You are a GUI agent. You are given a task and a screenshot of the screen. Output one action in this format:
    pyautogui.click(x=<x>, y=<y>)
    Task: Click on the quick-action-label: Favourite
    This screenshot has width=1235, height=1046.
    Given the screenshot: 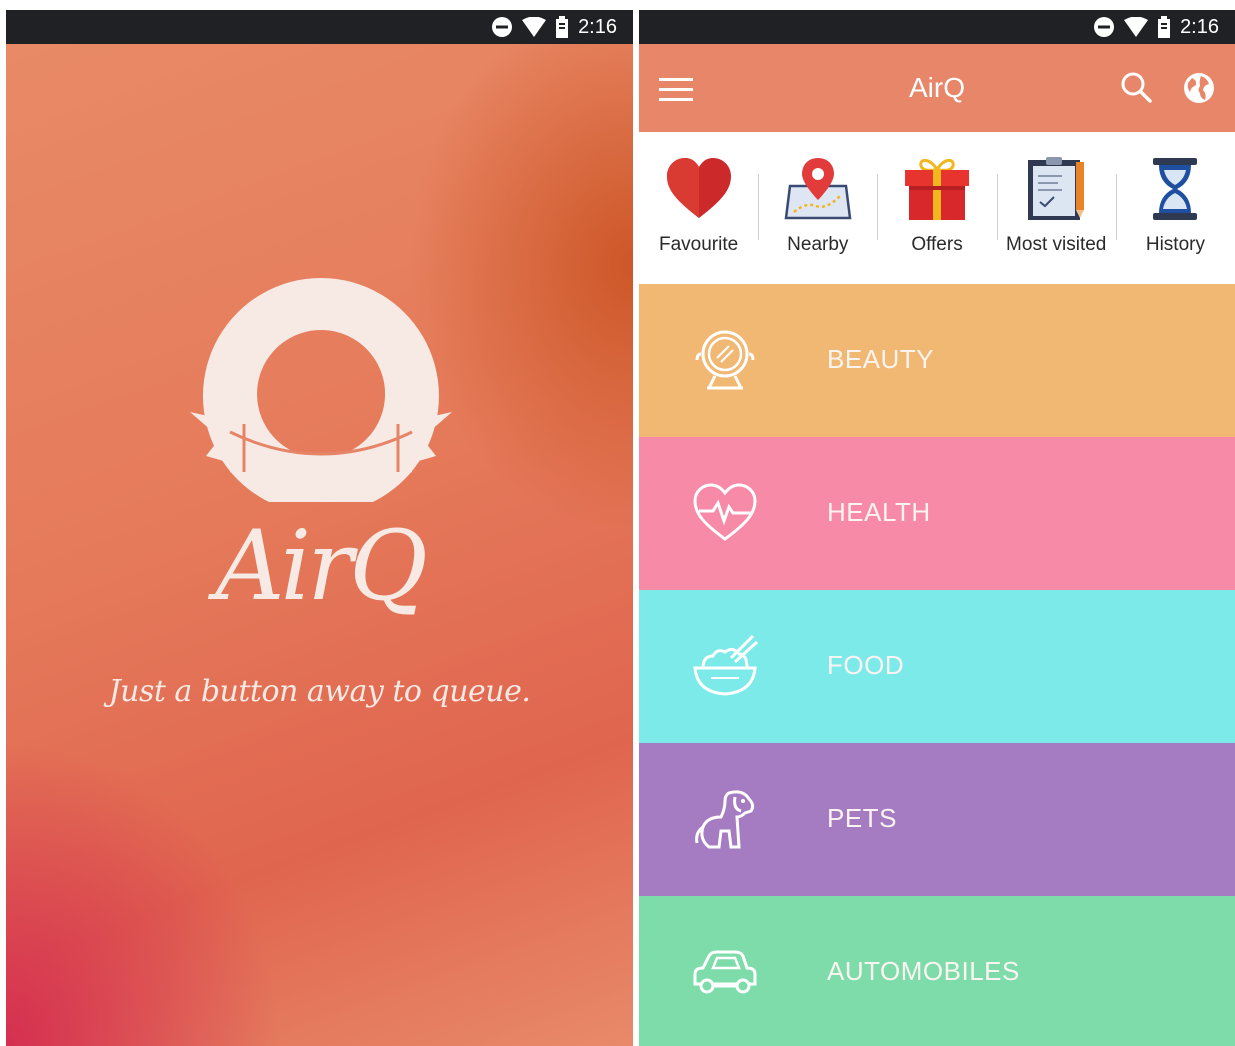 What is the action you would take?
    pyautogui.click(x=699, y=244)
    